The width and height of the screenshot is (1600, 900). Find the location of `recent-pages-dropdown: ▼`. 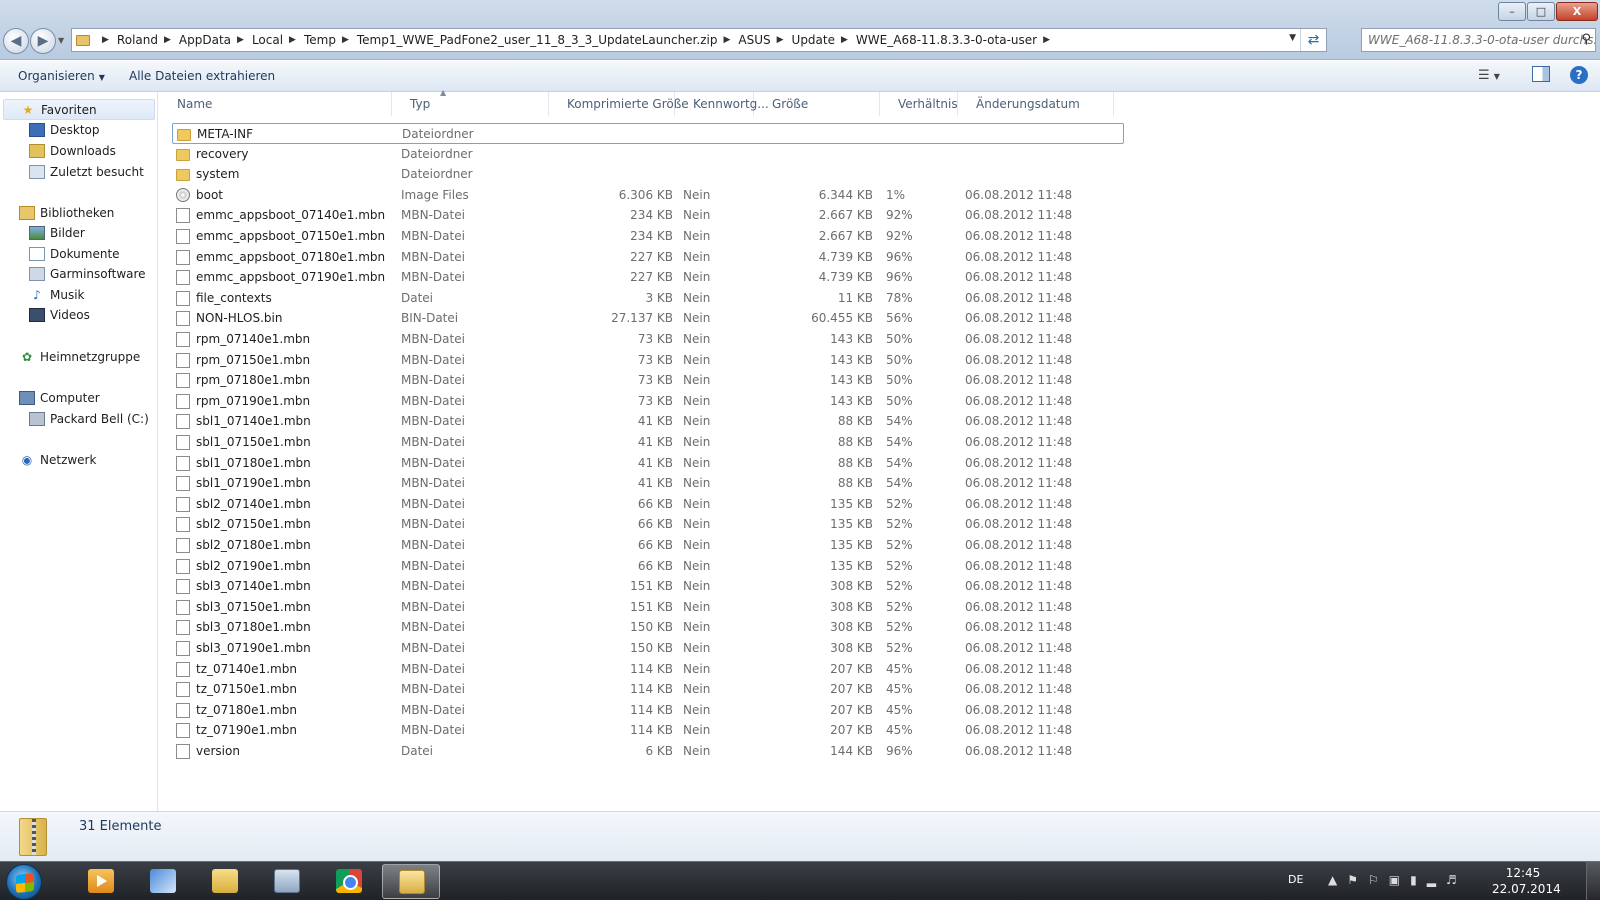

recent-pages-dropdown: ▼ is located at coordinates (61, 40).